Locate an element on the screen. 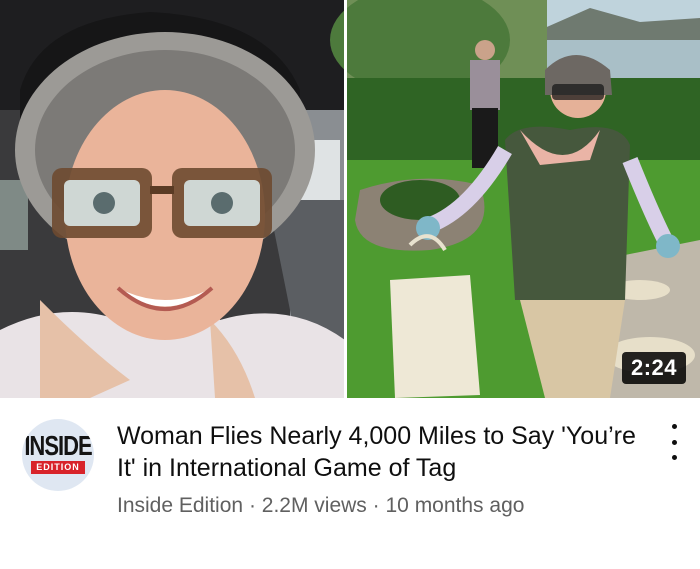  video-duration-badge: 2:24 is located at coordinates (653, 368).